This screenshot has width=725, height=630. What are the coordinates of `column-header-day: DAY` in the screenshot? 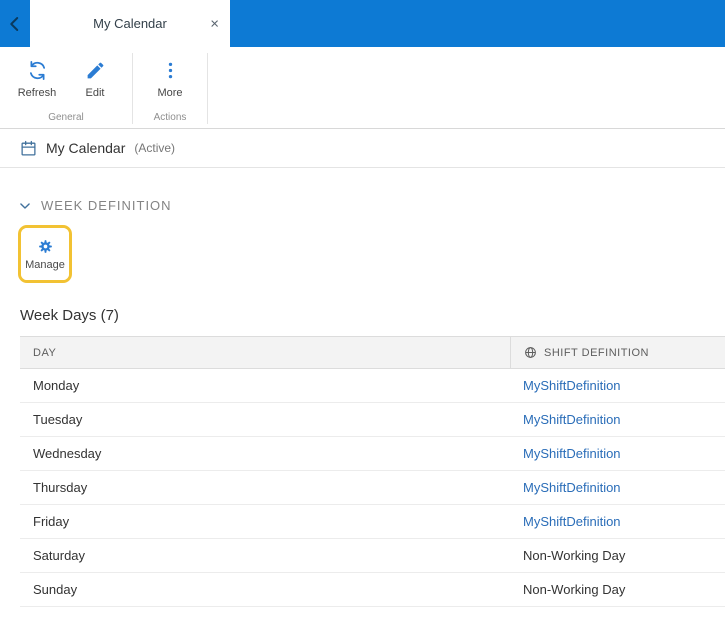 It's located at (265, 352).